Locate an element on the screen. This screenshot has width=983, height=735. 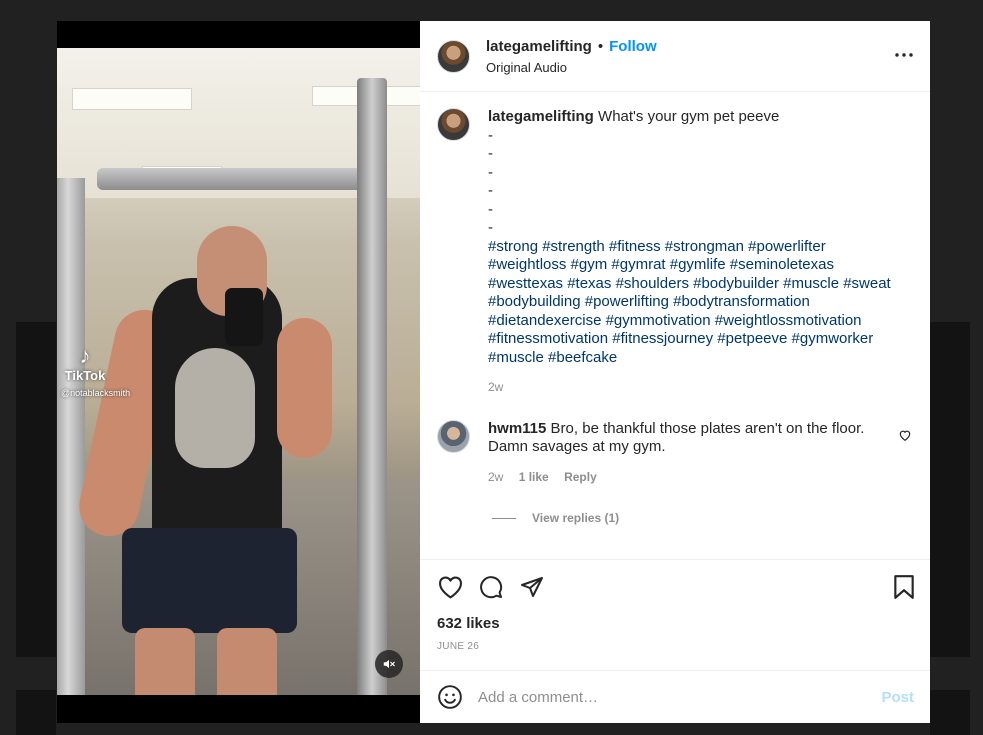
tiktok-watermark-user: @notablacksmith is located at coordinates (96, 393).